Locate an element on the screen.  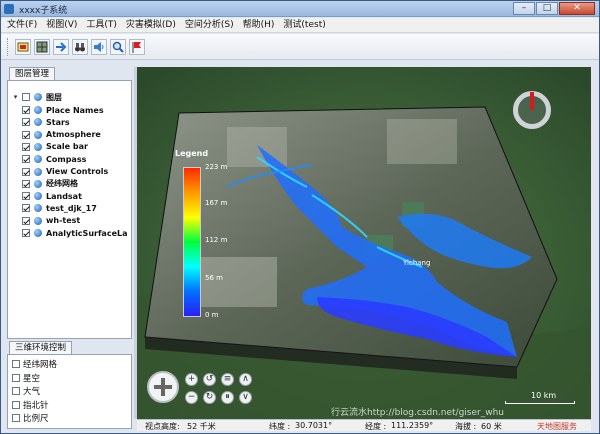
rotate-left-button: ↺ is located at coordinates (209, 379).